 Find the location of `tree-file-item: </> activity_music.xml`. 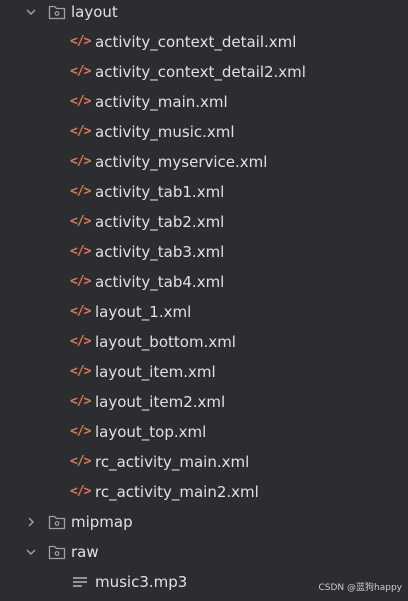

tree-file-item: </> activity_music.xml is located at coordinates (204, 132).